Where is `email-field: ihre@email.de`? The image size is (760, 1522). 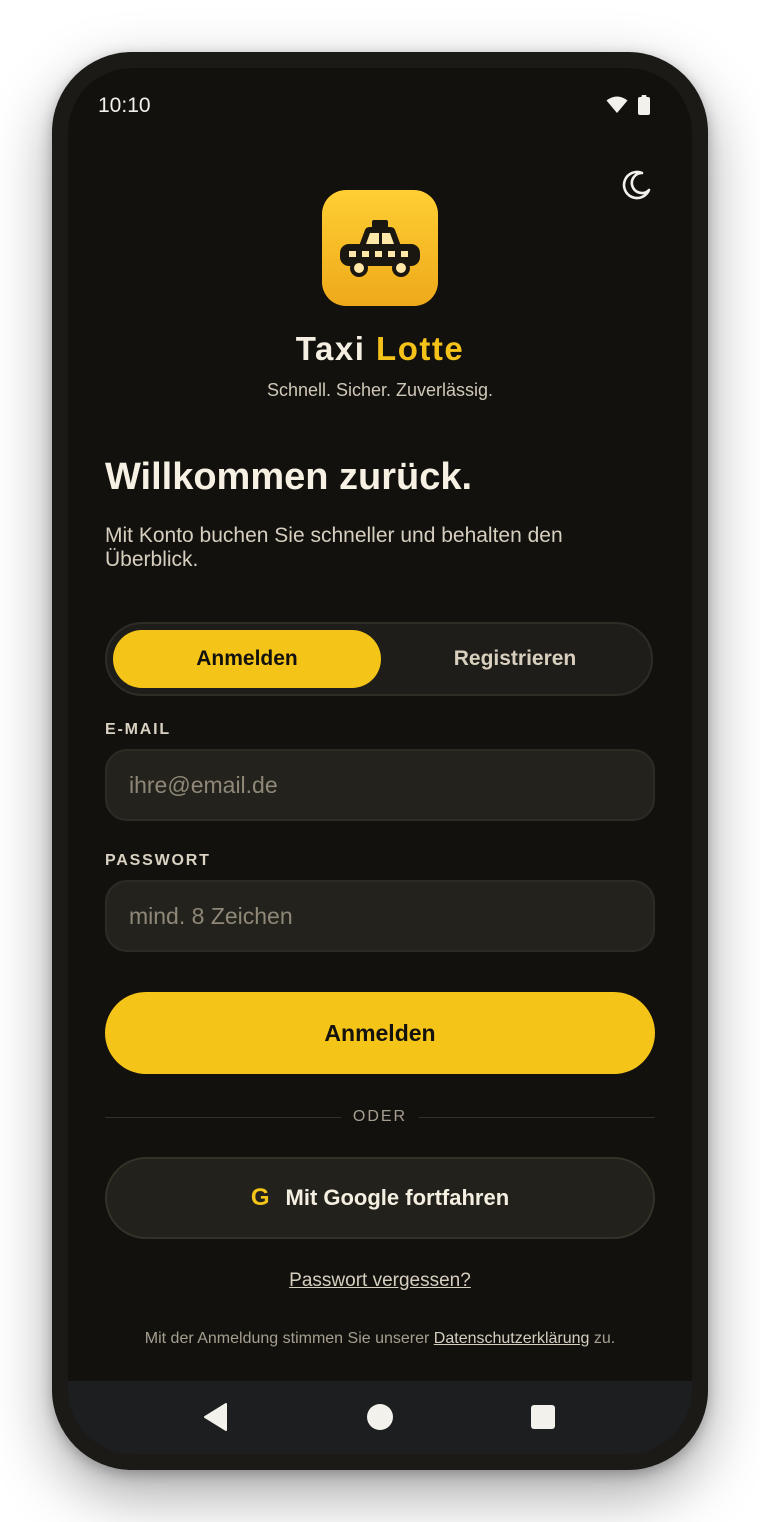 email-field: ihre@email.de is located at coordinates (380, 785).